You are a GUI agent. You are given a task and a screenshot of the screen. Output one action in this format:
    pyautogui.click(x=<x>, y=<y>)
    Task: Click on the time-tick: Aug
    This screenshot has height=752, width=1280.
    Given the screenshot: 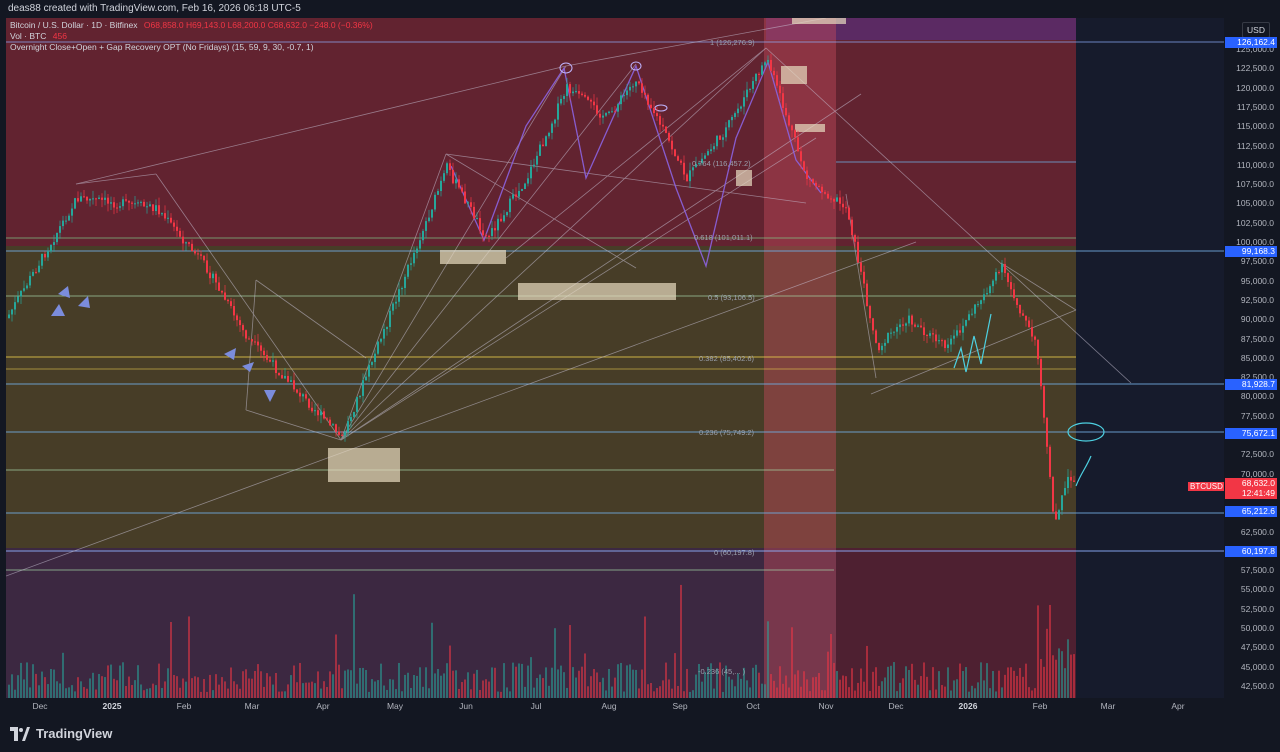 What is the action you would take?
    pyautogui.click(x=609, y=706)
    